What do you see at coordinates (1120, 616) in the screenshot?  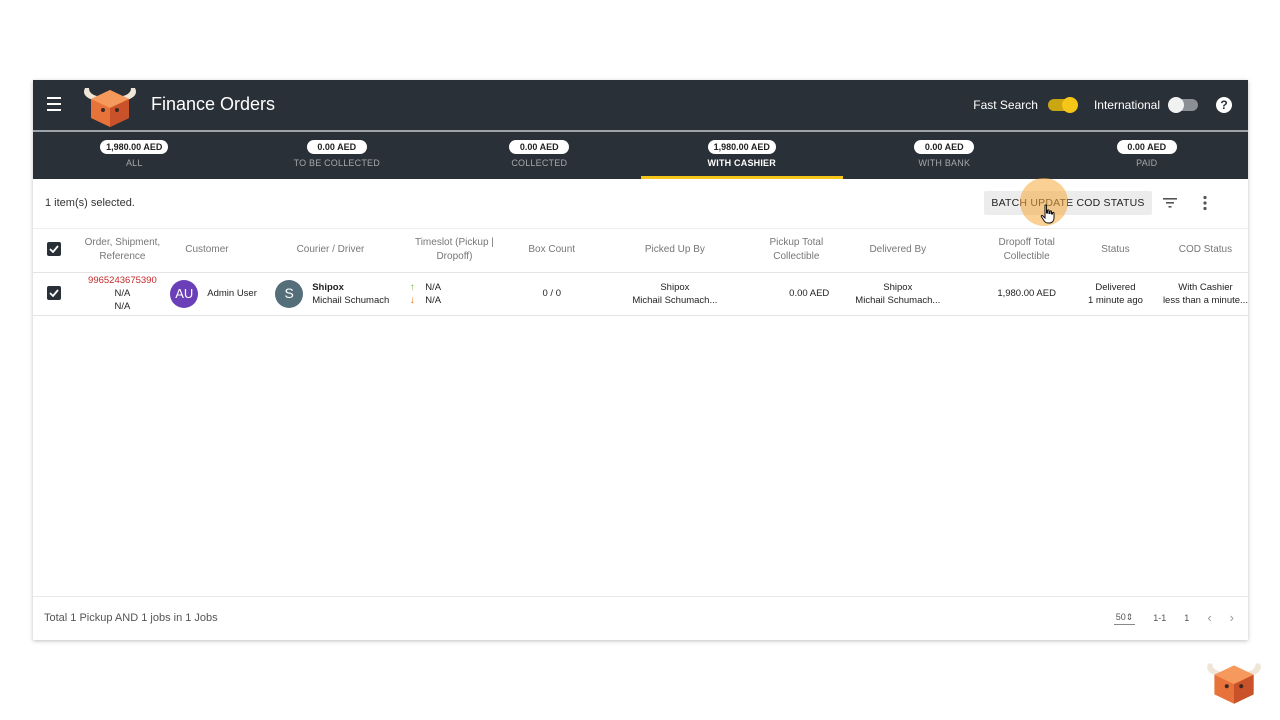 I see `rows-per-page-value: 50` at bounding box center [1120, 616].